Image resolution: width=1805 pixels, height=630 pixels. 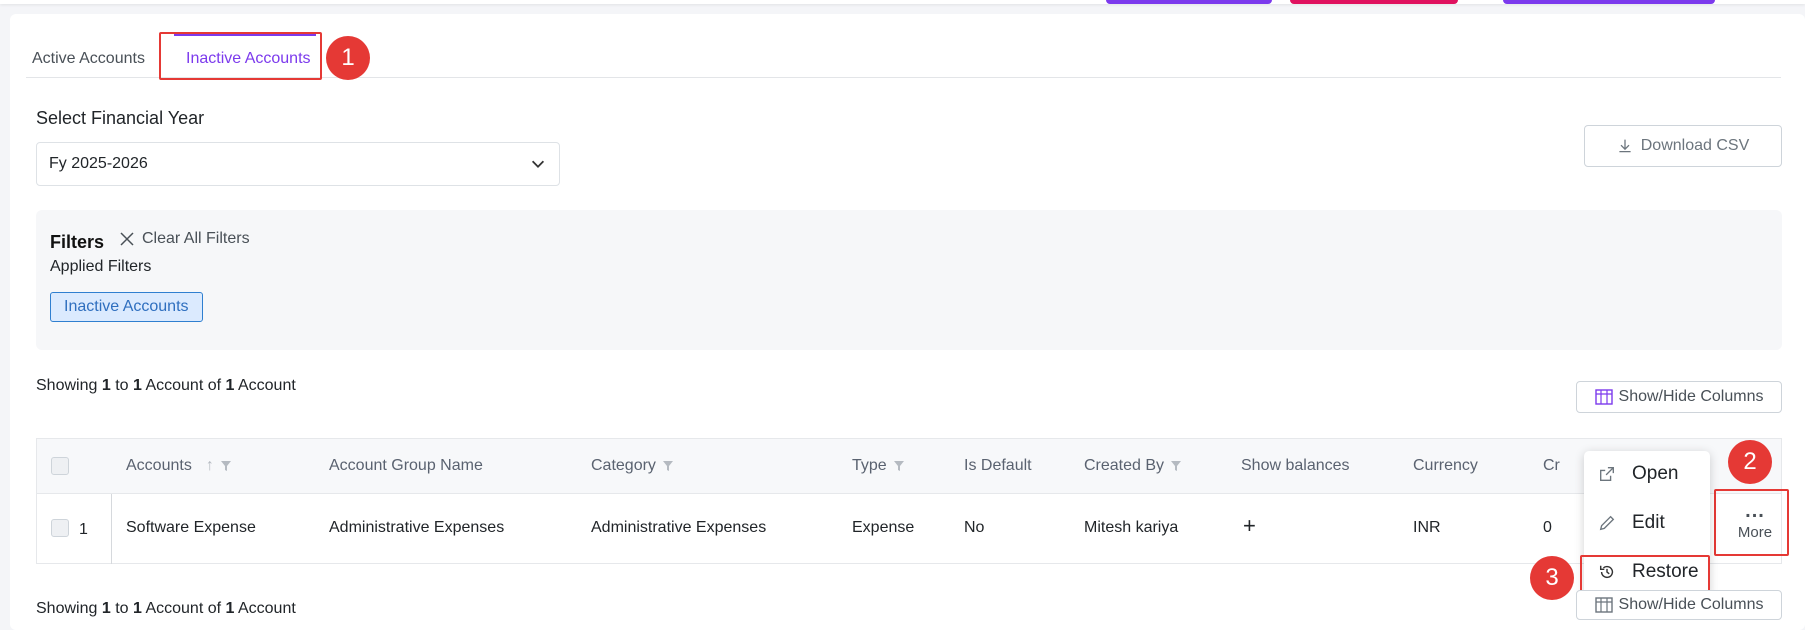 I want to click on cell-created-by: Mitesh kariya, so click(x=1131, y=527).